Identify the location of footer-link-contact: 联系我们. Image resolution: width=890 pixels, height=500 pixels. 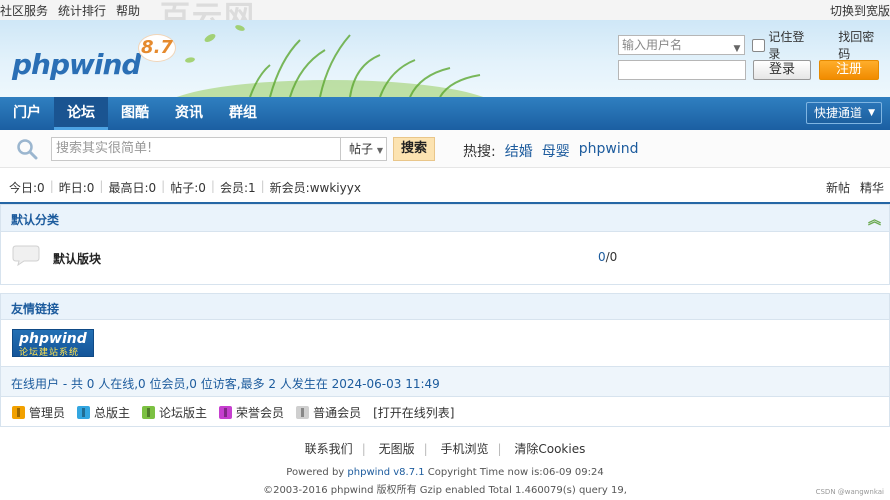
(329, 449).